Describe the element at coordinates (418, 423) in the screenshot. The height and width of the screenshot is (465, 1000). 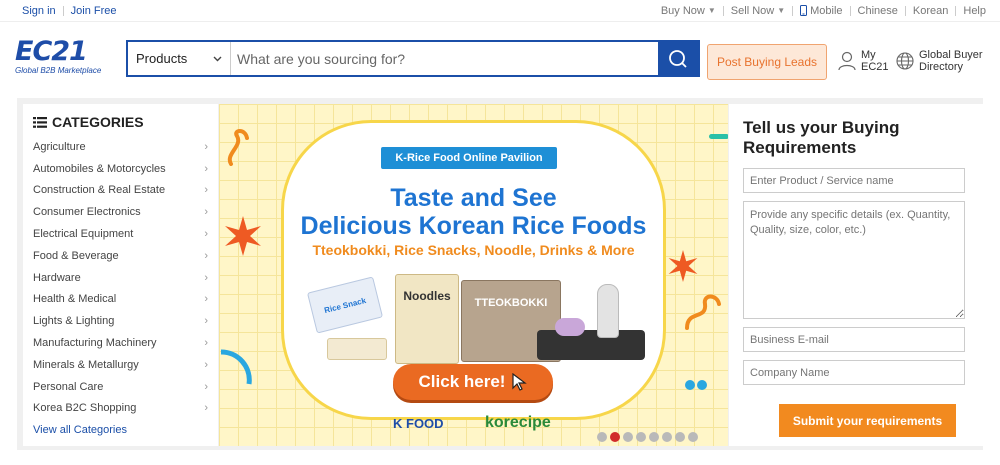
I see `kfood-logo: K FOOD` at that location.